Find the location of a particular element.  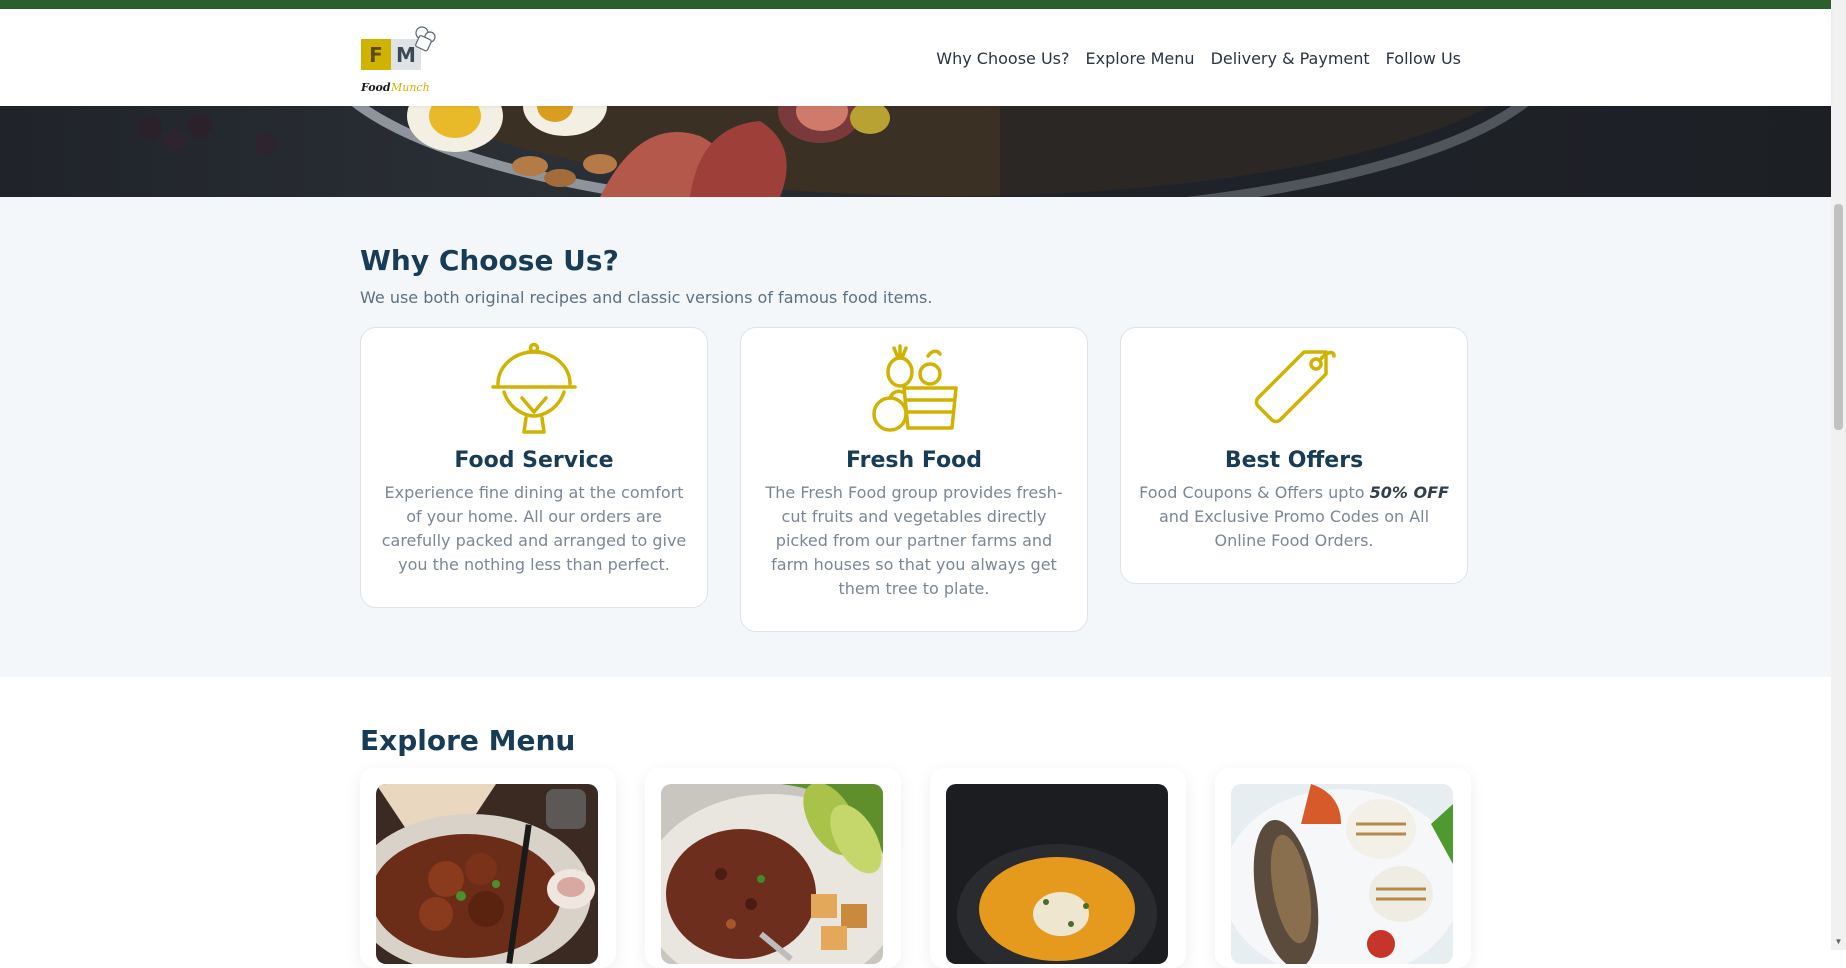

logo-letter-f: F is located at coordinates (376, 55).